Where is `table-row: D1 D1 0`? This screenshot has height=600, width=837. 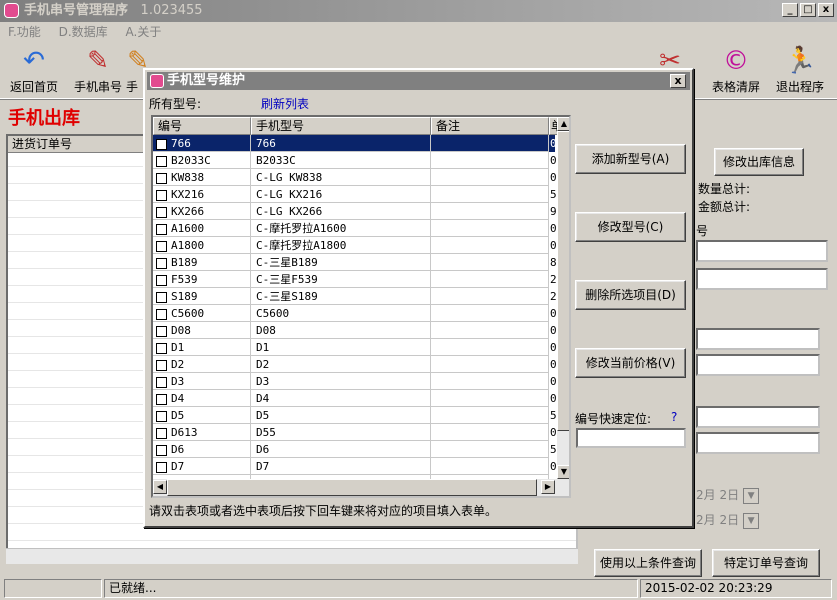 table-row: D1 D1 0 is located at coordinates (354, 347).